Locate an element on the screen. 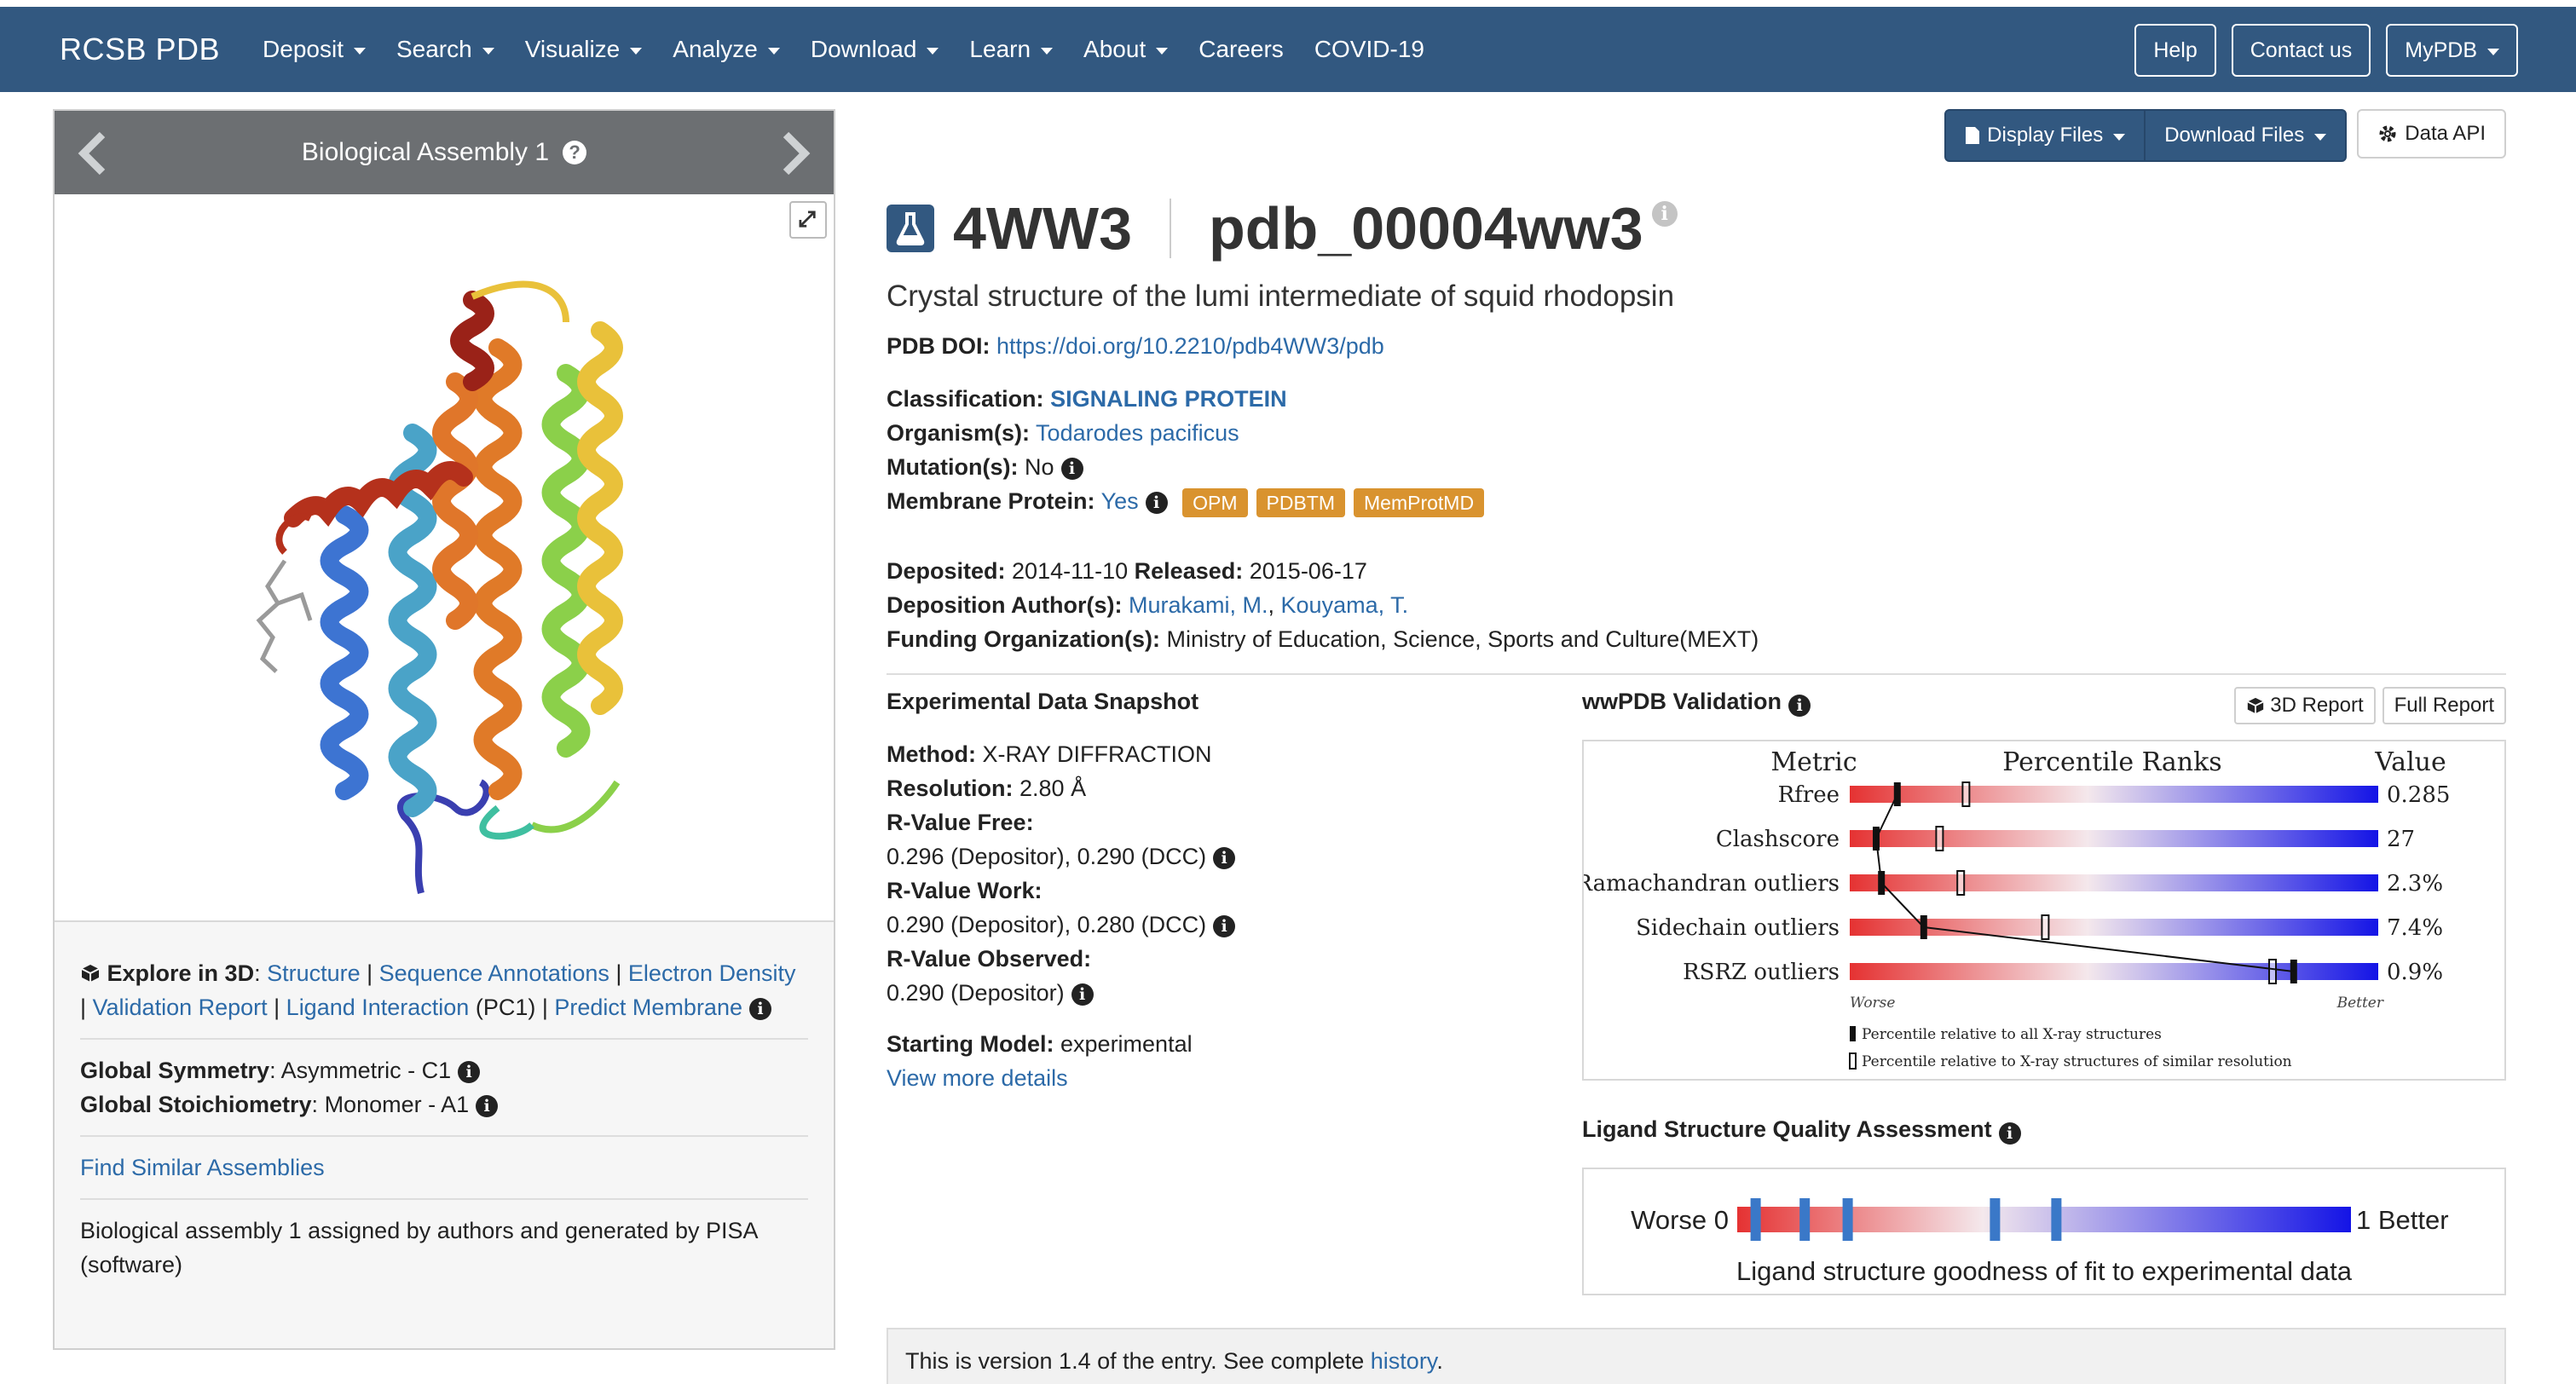  doi-link: https://doi.org/10.2210/pdb4WW3/pdb is located at coordinates (1190, 346).